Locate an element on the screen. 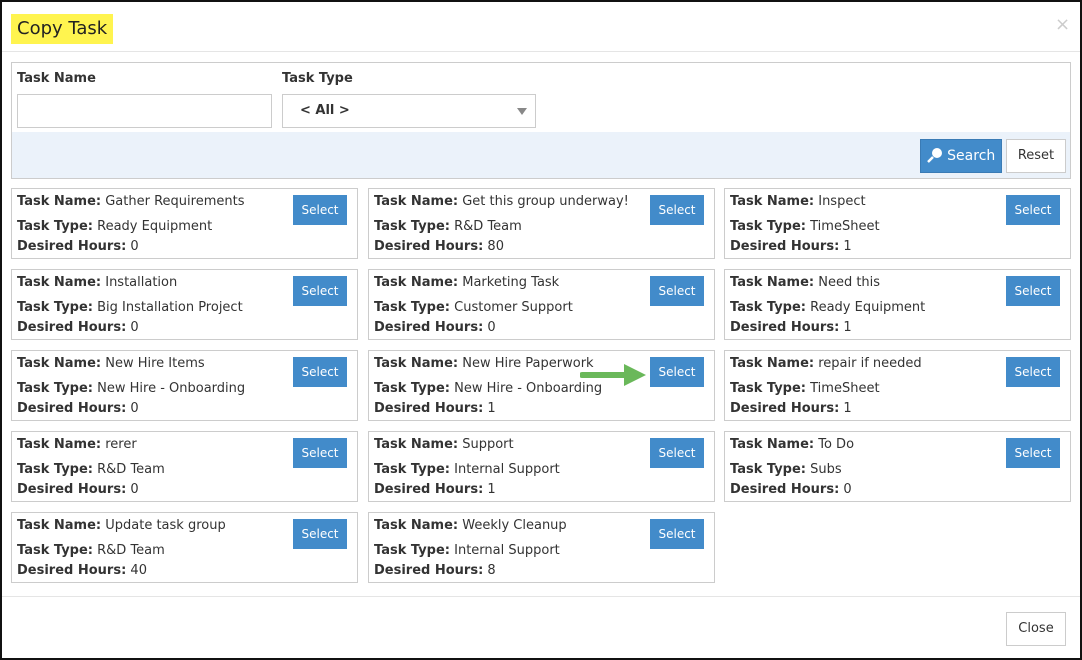  close-button: Close is located at coordinates (1036, 629).